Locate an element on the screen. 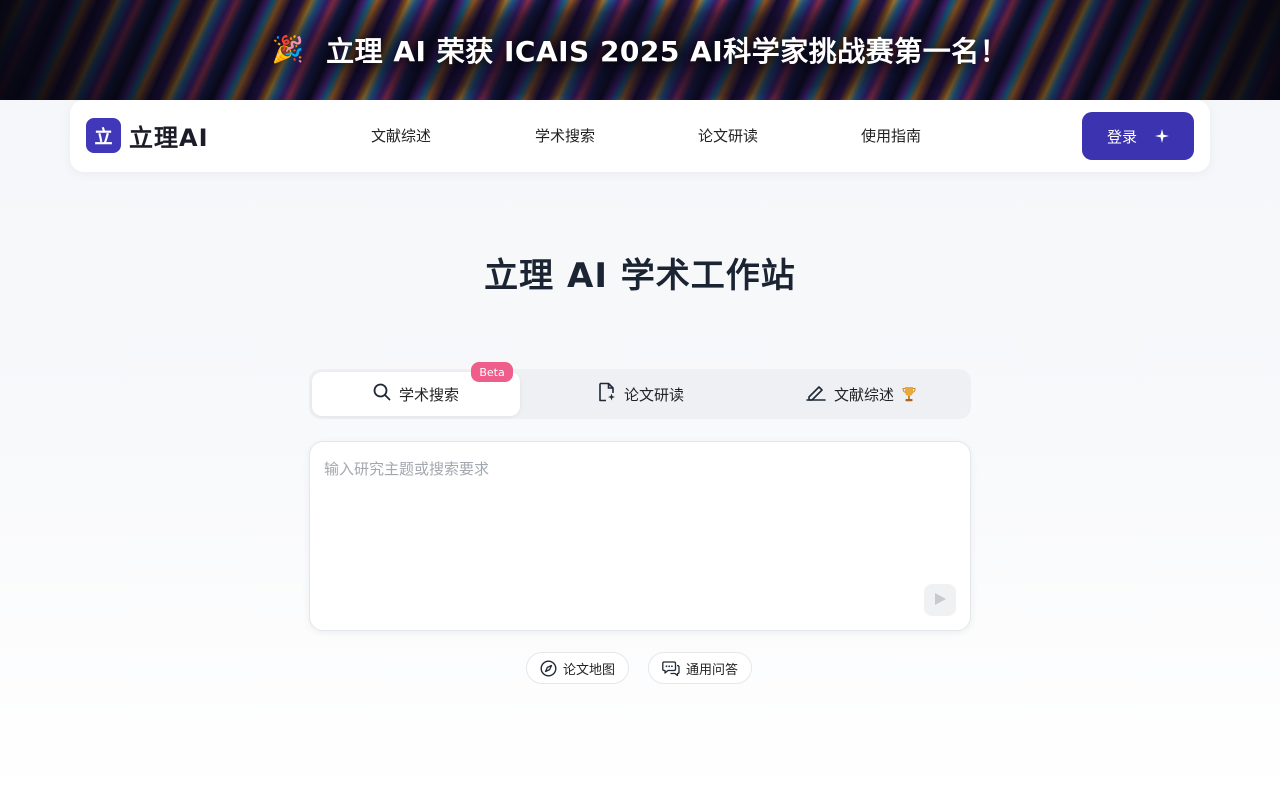 The height and width of the screenshot is (800, 1280). chip-label: 论文地图 is located at coordinates (589, 670).